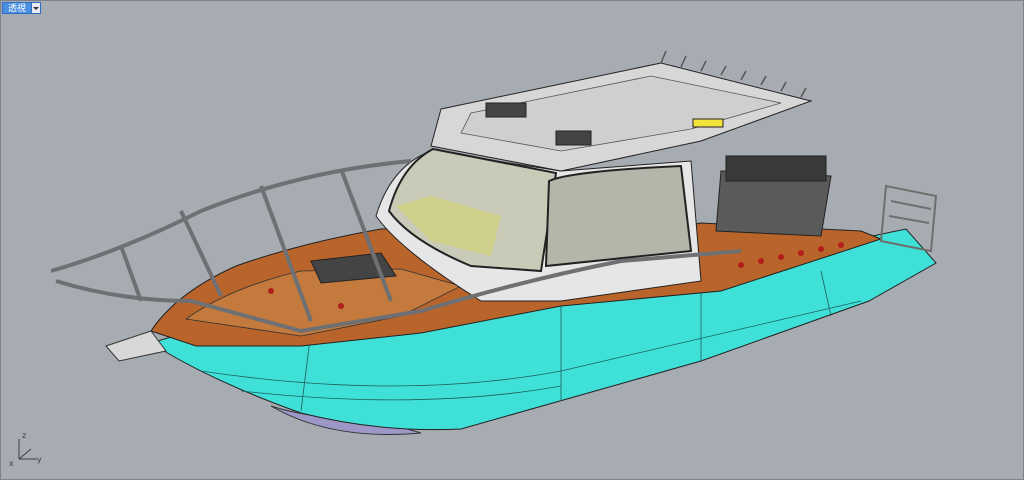 Image resolution: width=1024 pixels, height=480 pixels. I want to click on axis-x-label: x, so click(11, 463).